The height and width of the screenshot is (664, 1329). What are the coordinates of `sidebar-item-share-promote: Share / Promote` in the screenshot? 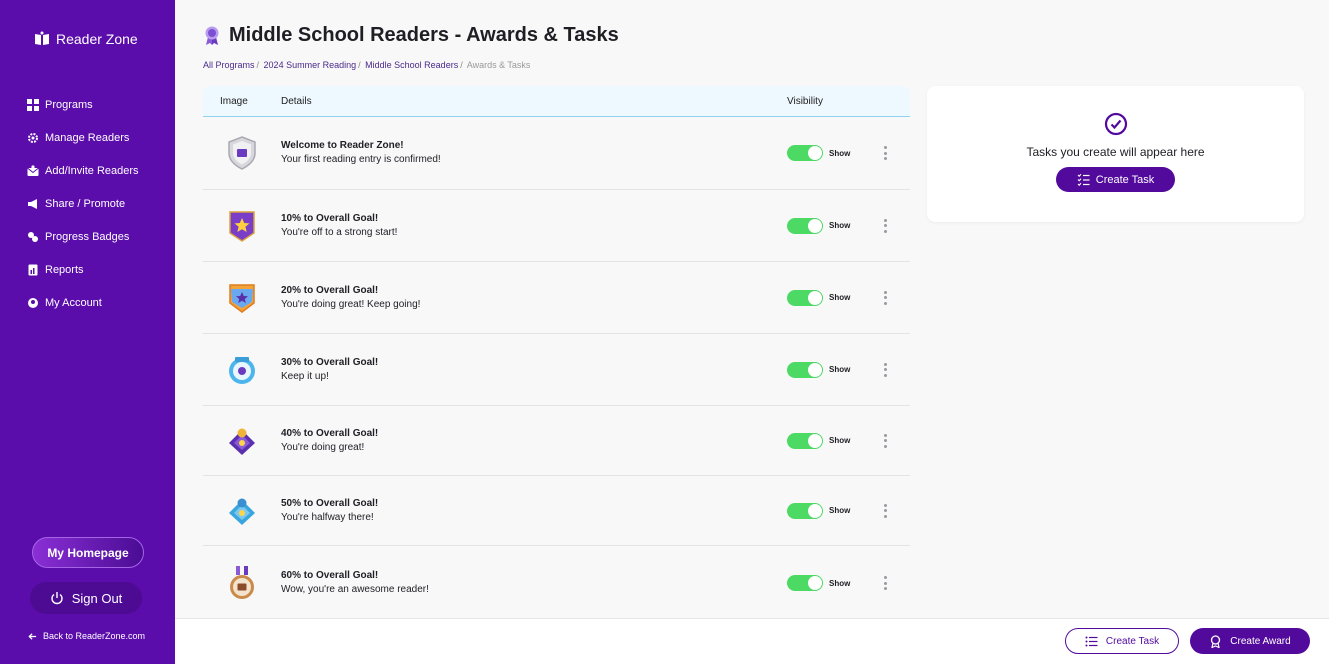 It's located at (83, 203).